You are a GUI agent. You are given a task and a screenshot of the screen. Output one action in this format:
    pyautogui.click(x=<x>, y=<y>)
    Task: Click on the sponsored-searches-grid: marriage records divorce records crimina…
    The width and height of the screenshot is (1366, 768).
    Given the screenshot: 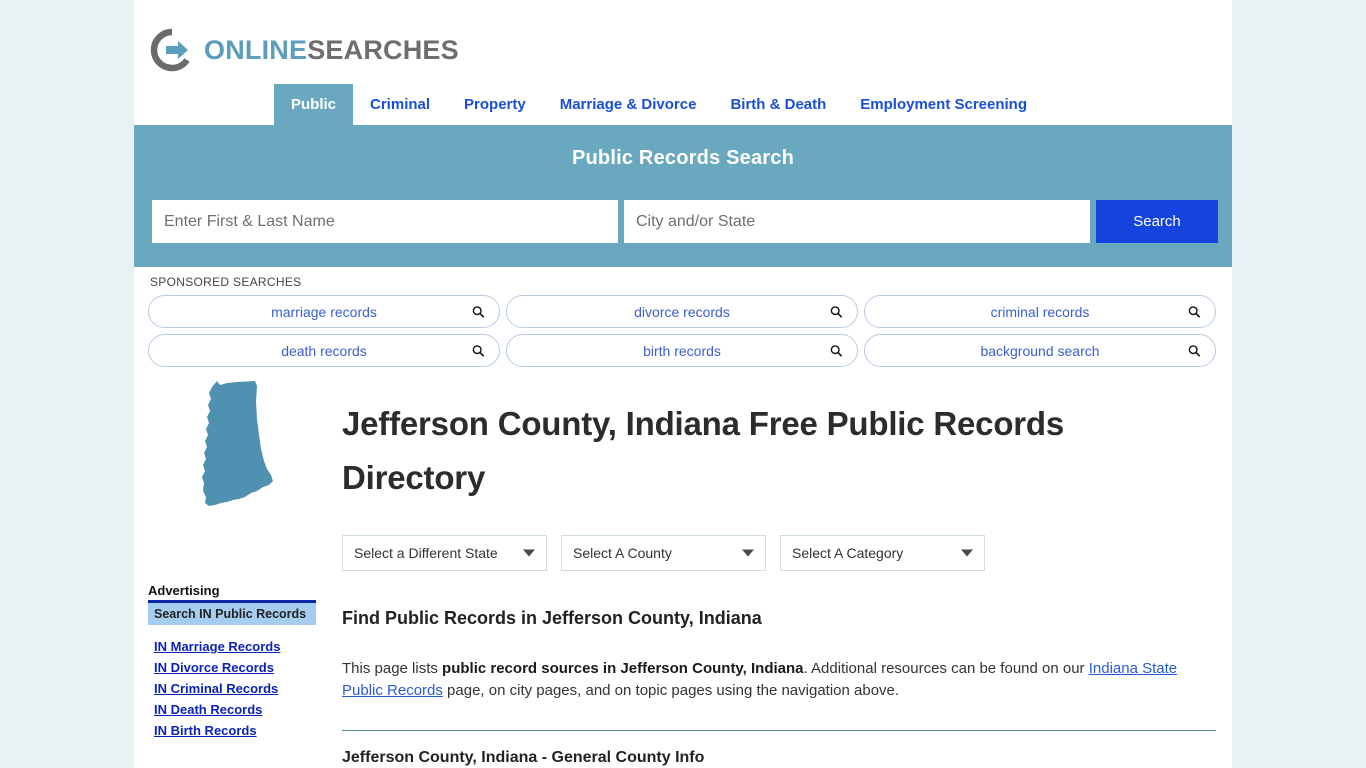 What is the action you would take?
    pyautogui.click(x=683, y=331)
    